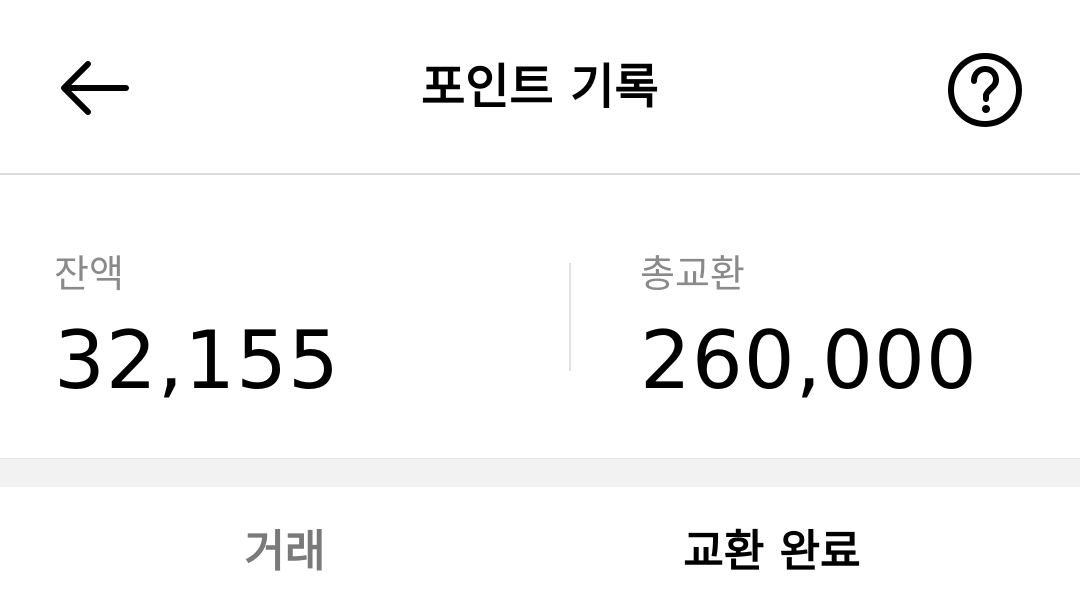  I want to click on total-exchange-label: 총교환, so click(692, 274).